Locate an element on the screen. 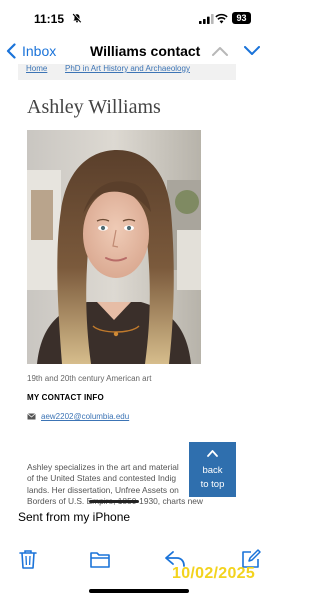  breadcrumb: Home PhD in Art History and Archaeology is located at coordinates (127, 72).